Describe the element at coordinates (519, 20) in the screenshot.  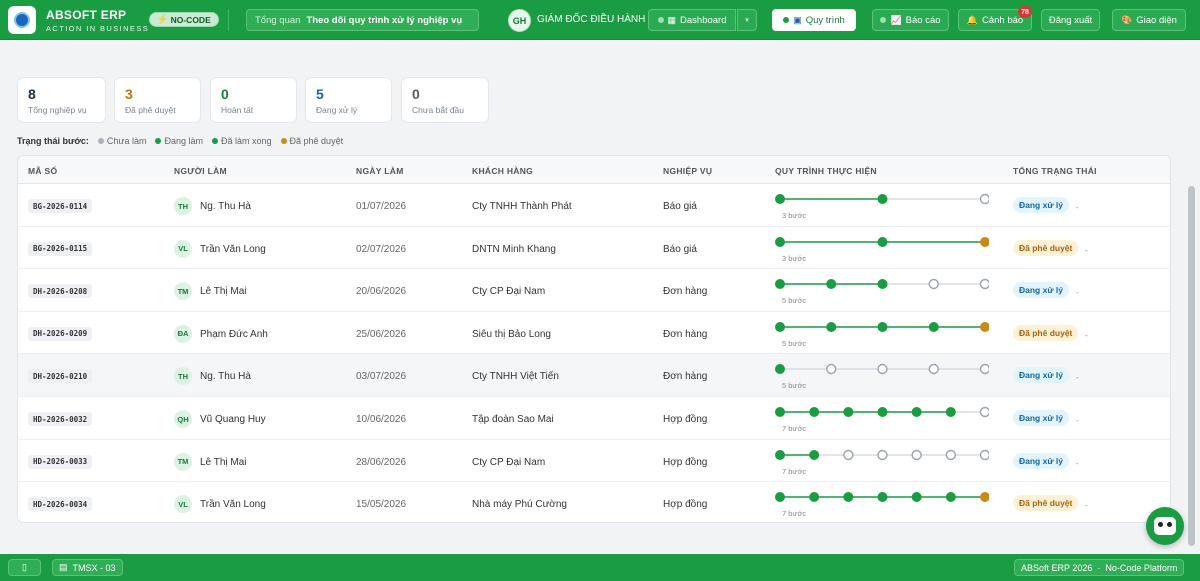
I see `user-avatar: GH` at that location.